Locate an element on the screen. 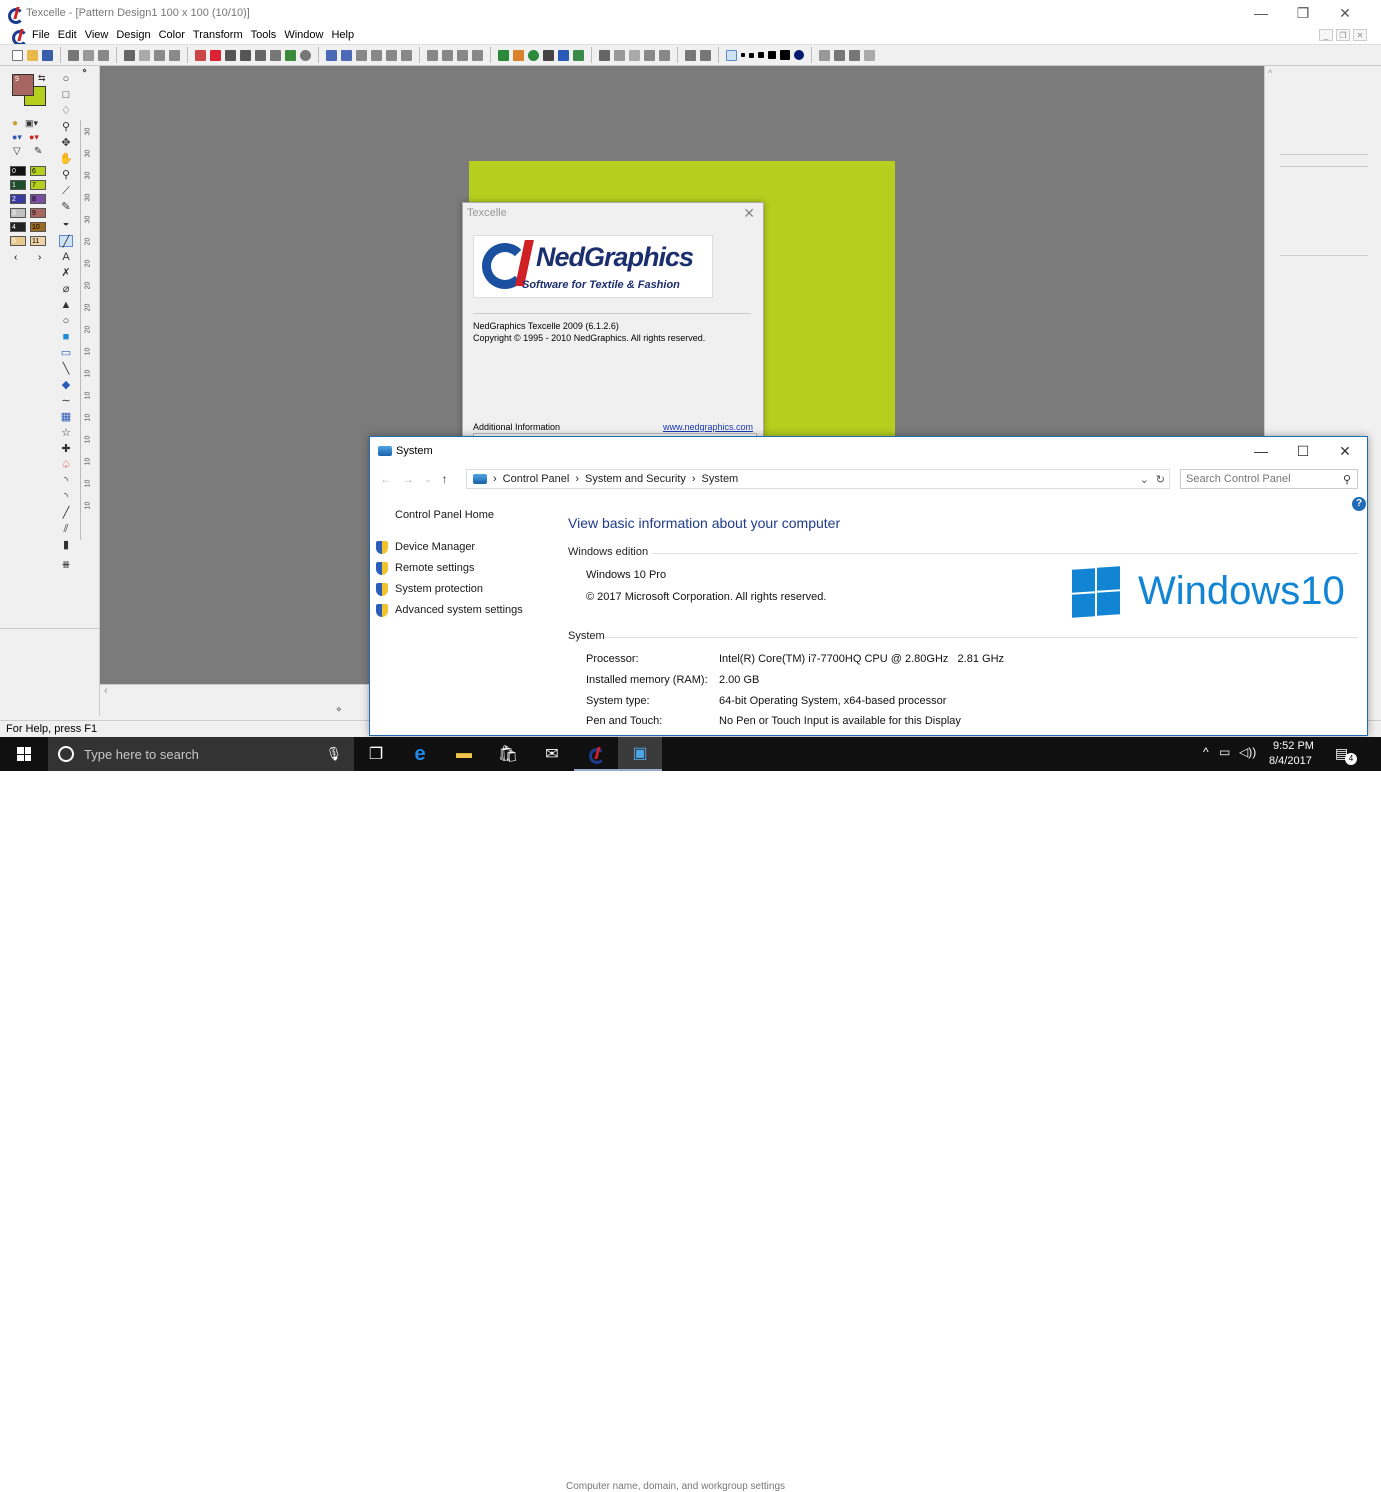 This screenshot has height=1492, width=1381. palette-swatch: 1 is located at coordinates (18, 185).